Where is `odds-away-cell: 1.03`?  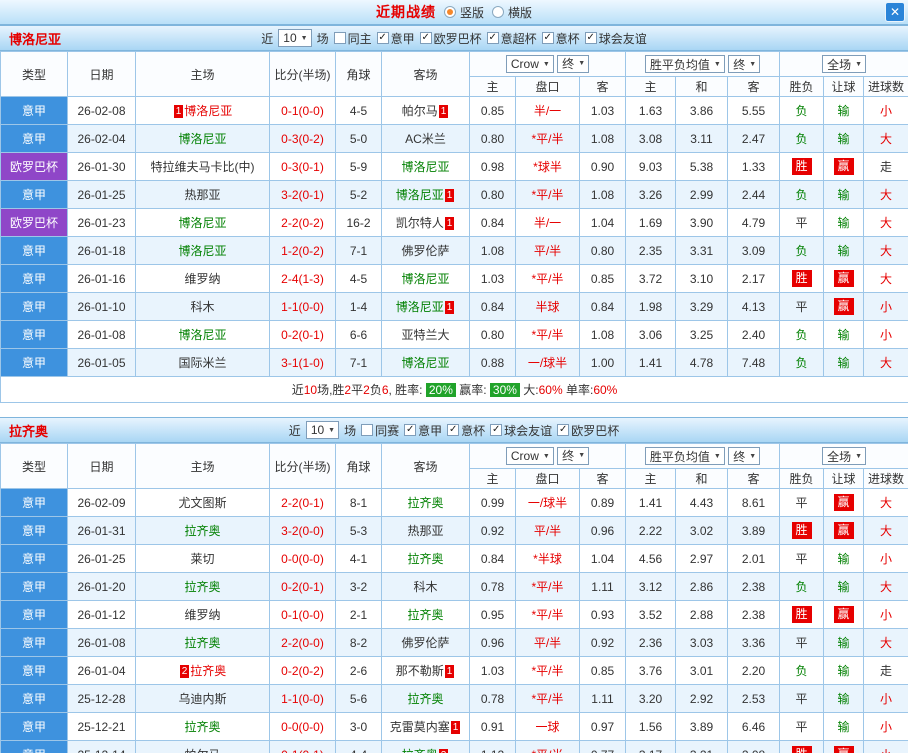 odds-away-cell: 1.03 is located at coordinates (602, 110).